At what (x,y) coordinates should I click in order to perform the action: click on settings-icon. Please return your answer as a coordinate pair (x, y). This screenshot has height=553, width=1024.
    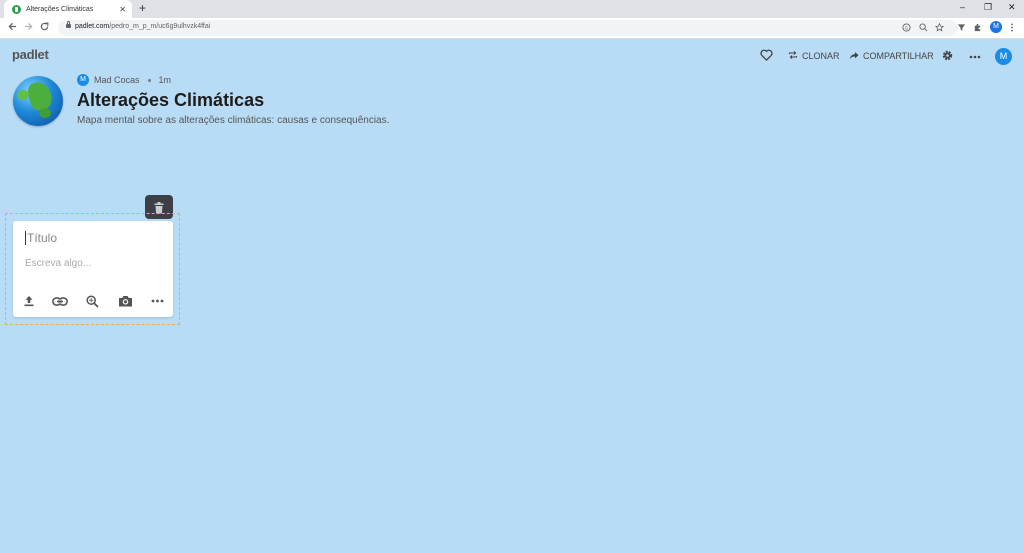
    Looking at the image, I should click on (947, 56).